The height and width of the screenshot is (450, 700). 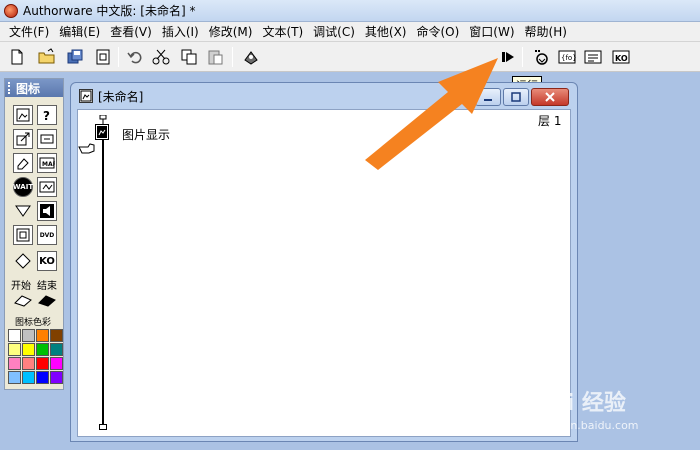 I want to click on menu-help: 帮助(H), so click(x=546, y=31).